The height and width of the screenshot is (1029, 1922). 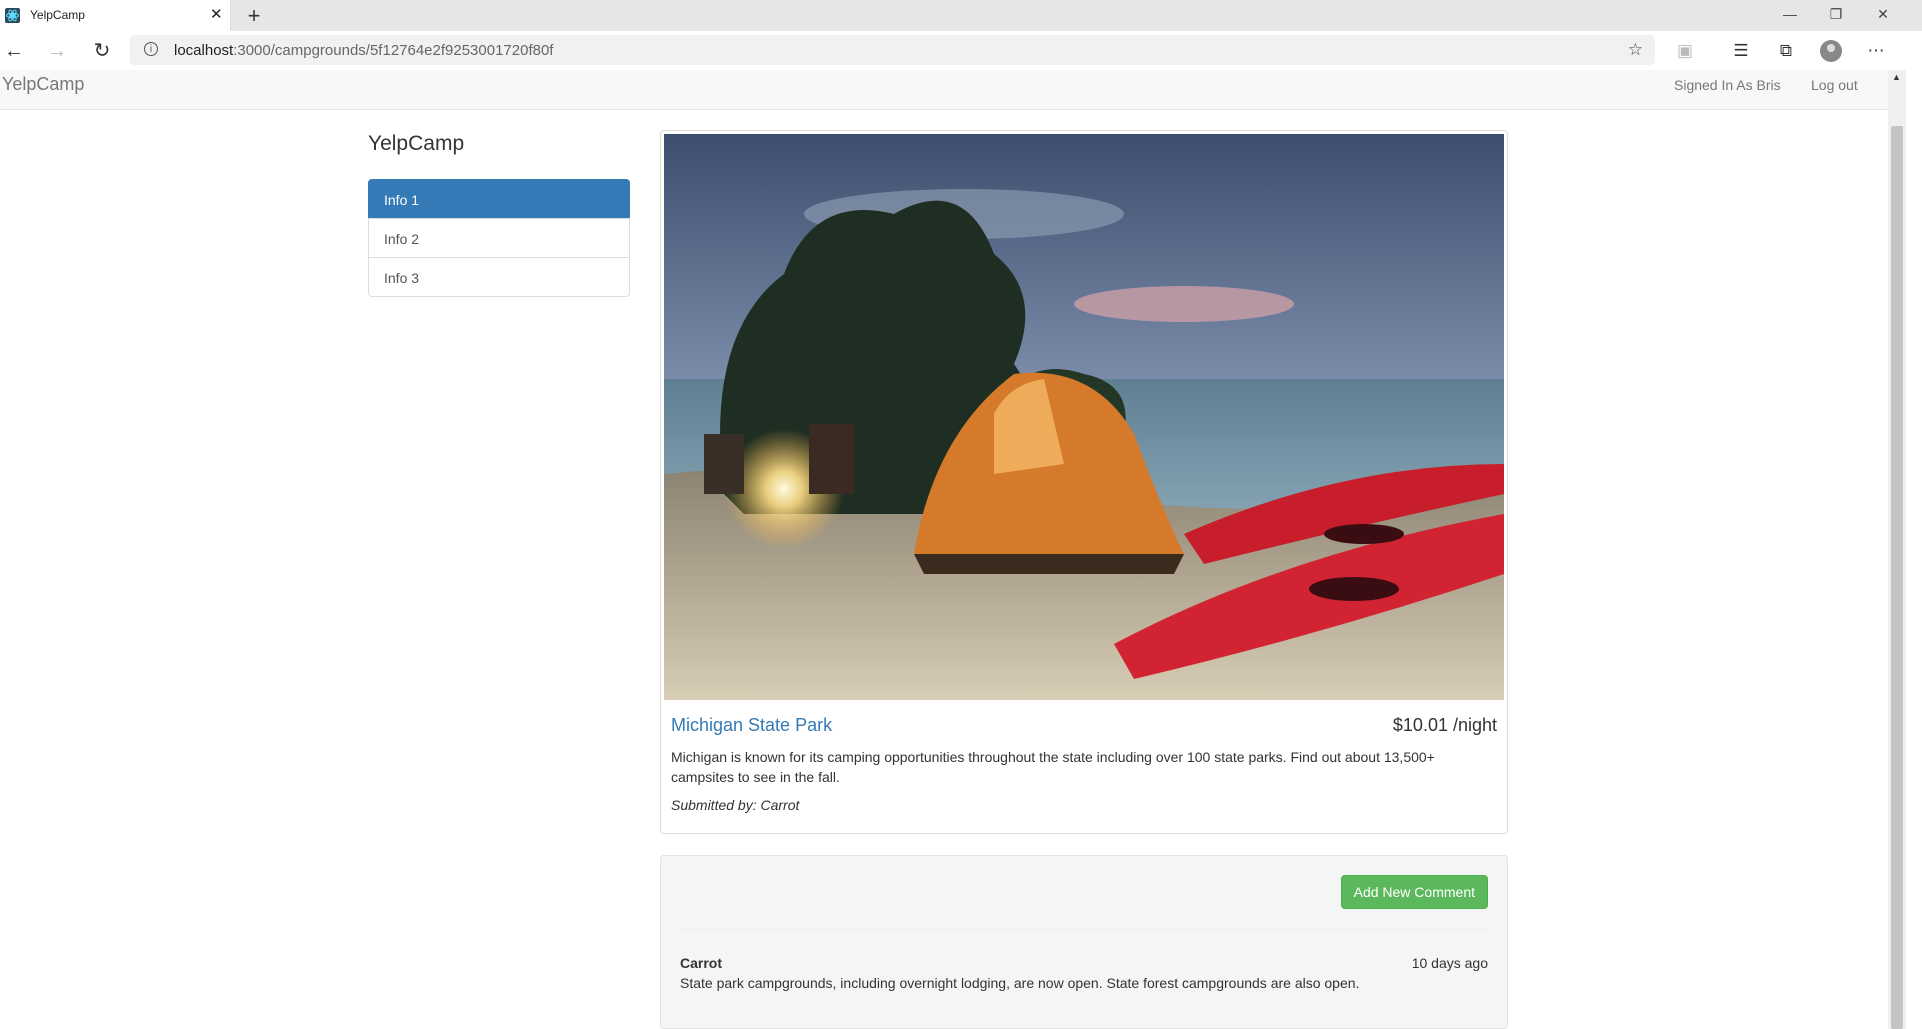 What do you see at coordinates (735, 805) in the screenshot?
I see `submitted-by: Submitted by: Carrot` at bounding box center [735, 805].